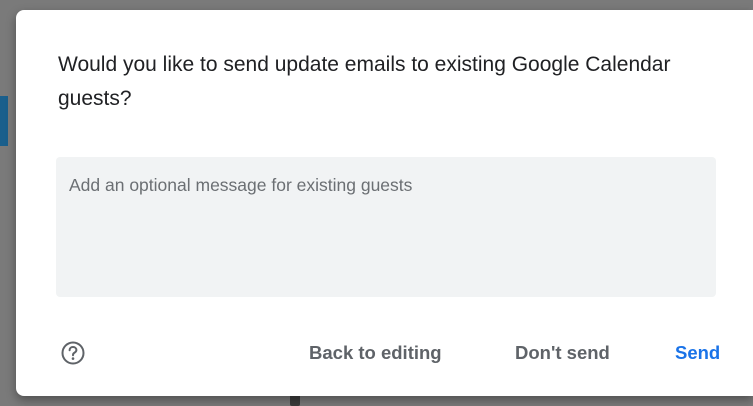 The image size is (753, 406). I want to click on back-to-editing-button: Back to editing, so click(375, 353).